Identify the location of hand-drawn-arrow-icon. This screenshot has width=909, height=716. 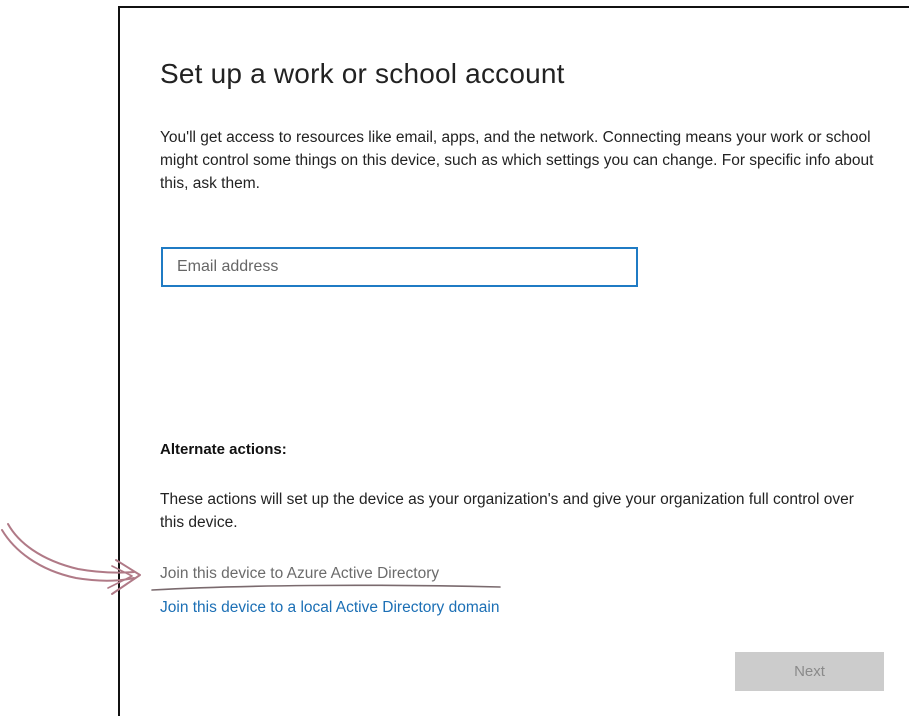
(71, 559).